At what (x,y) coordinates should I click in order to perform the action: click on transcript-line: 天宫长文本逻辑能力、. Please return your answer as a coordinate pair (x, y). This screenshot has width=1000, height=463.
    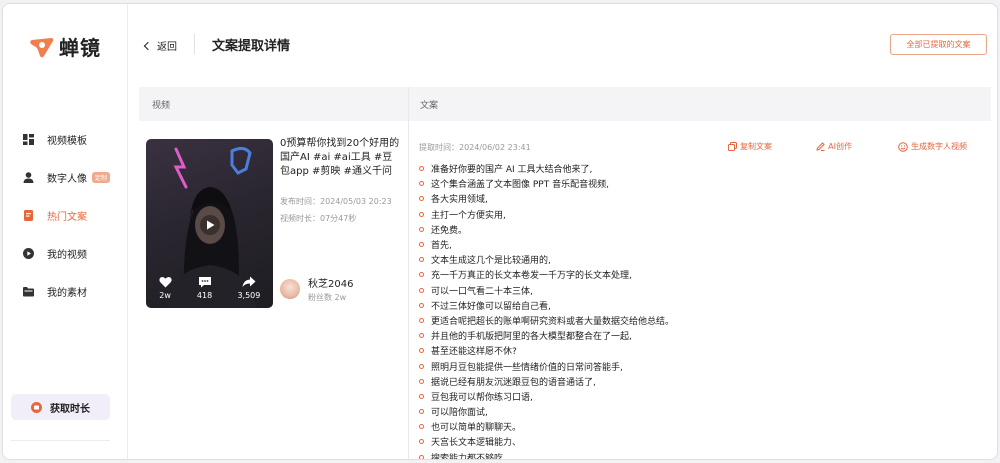
    Looking at the image, I should click on (546, 441).